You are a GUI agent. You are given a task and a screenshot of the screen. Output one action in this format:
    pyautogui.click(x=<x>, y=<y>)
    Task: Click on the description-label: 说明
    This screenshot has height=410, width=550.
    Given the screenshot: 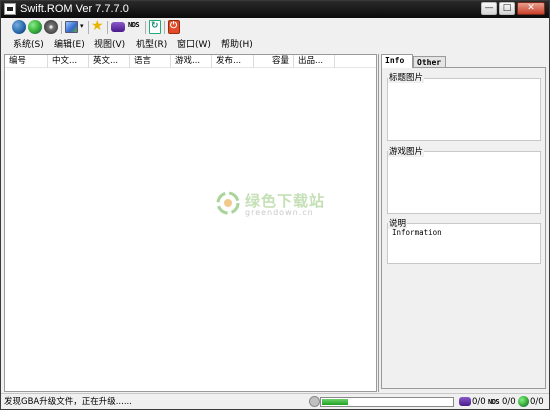 What is the action you would take?
    pyautogui.click(x=398, y=223)
    